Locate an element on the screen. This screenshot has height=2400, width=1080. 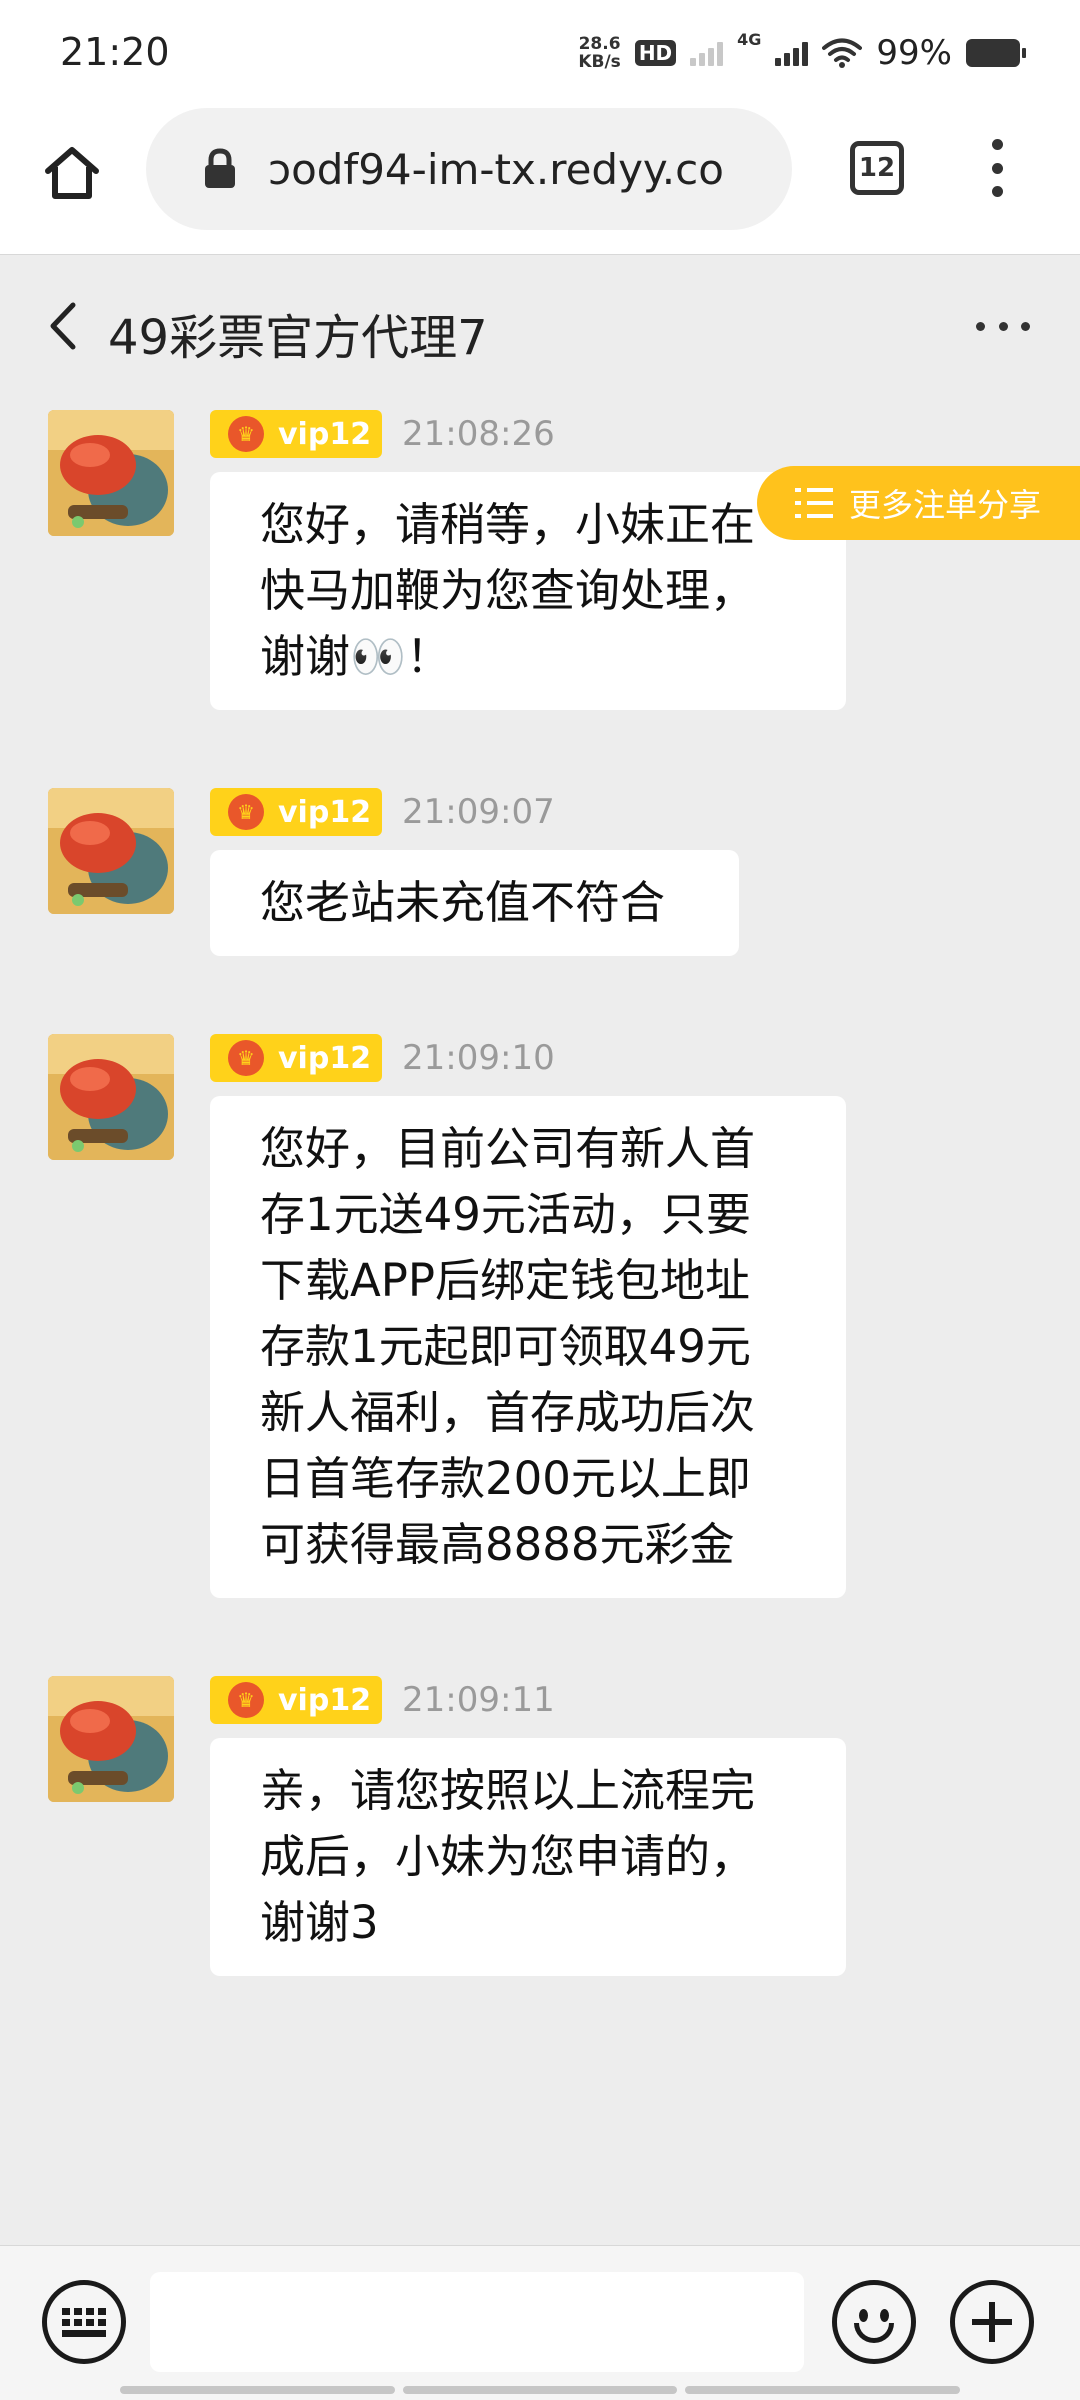
chat-input-bar is located at coordinates (540, 2322).